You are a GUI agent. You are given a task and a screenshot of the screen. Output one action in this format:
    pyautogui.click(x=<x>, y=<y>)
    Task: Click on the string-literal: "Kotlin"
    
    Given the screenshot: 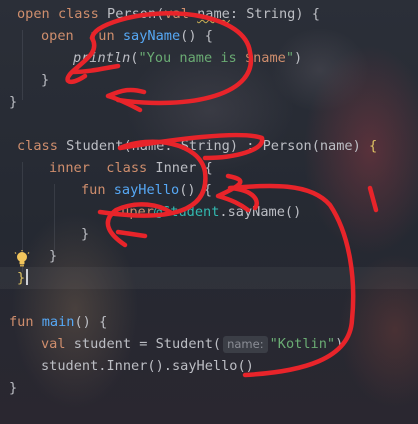 What is the action you would take?
    pyautogui.click(x=302, y=344)
    